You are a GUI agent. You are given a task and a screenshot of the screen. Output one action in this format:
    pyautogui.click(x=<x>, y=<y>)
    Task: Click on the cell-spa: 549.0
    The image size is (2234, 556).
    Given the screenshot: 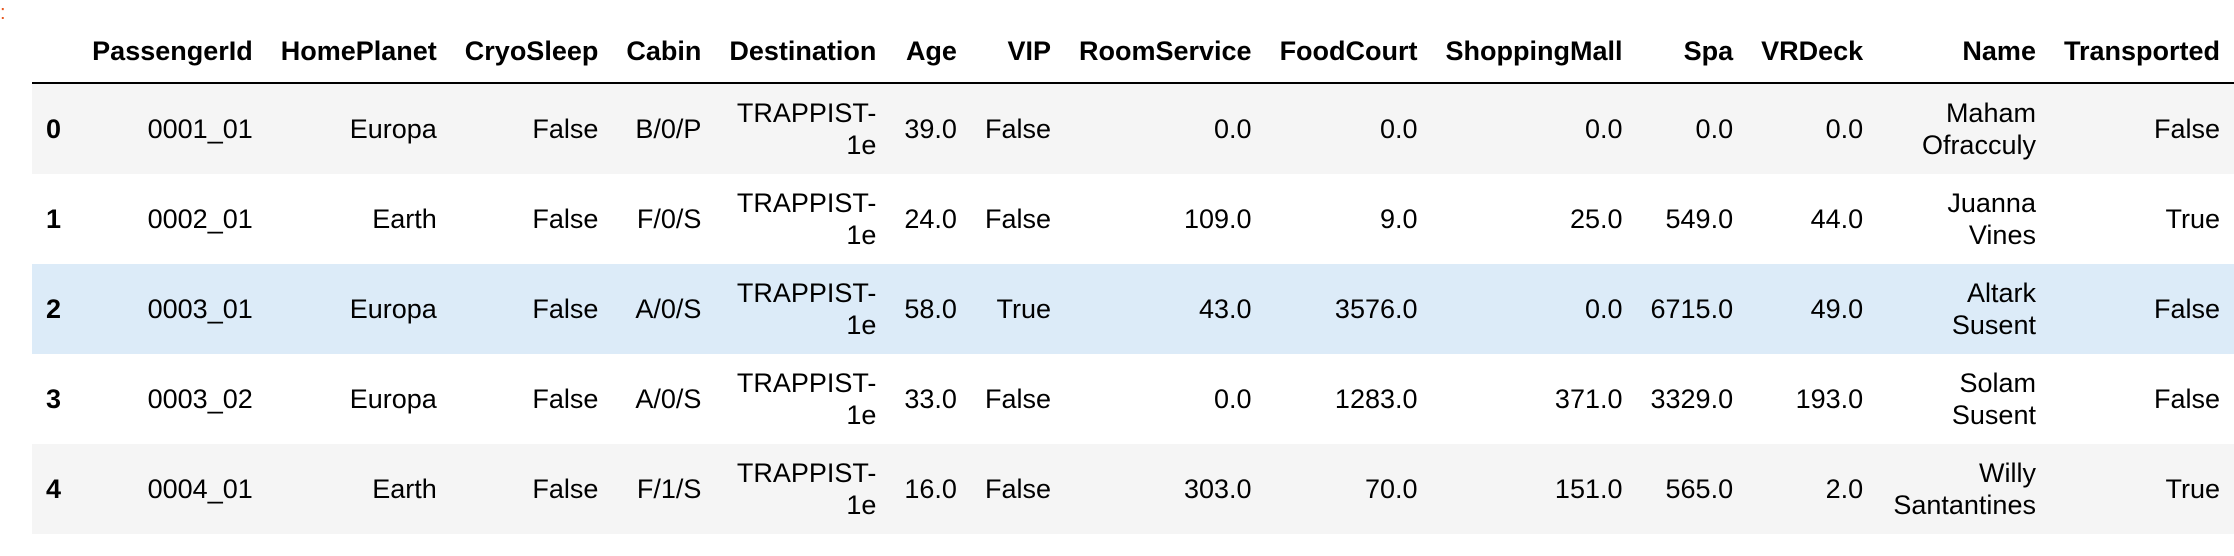 What is the action you would take?
    pyautogui.click(x=1699, y=219)
    